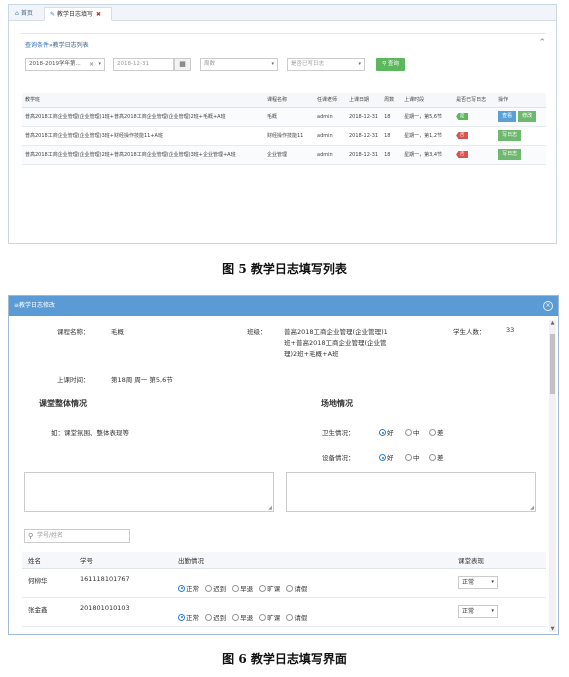 Image resolution: width=569 pixels, height=677 pixels. Describe the element at coordinates (312, 583) in the screenshot. I see `cell-attendance: 正常 迟到 早退 旷课 请假` at that location.